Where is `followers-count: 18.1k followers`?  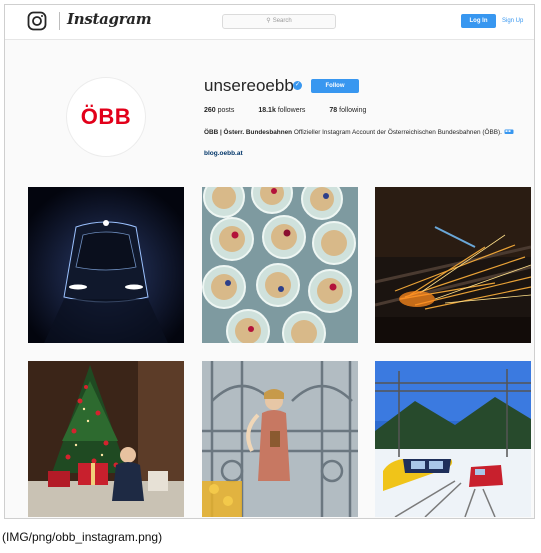
followers-count: 18.1k followers is located at coordinates (281, 110).